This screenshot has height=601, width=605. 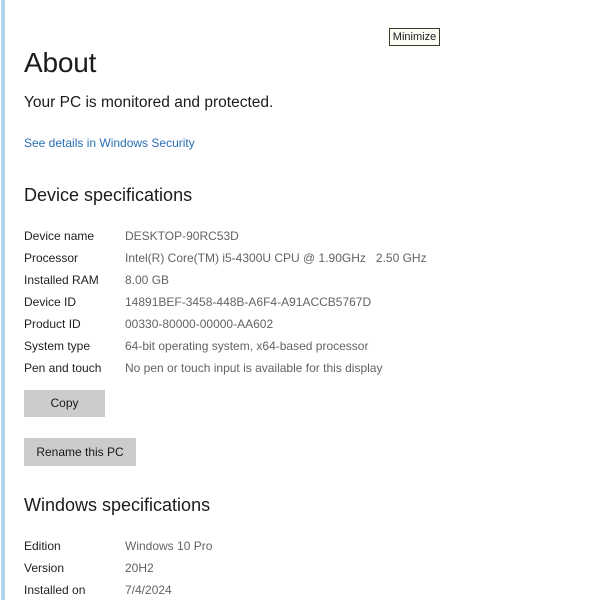 What do you see at coordinates (59, 236) in the screenshot?
I see `spec-label: Device name` at bounding box center [59, 236].